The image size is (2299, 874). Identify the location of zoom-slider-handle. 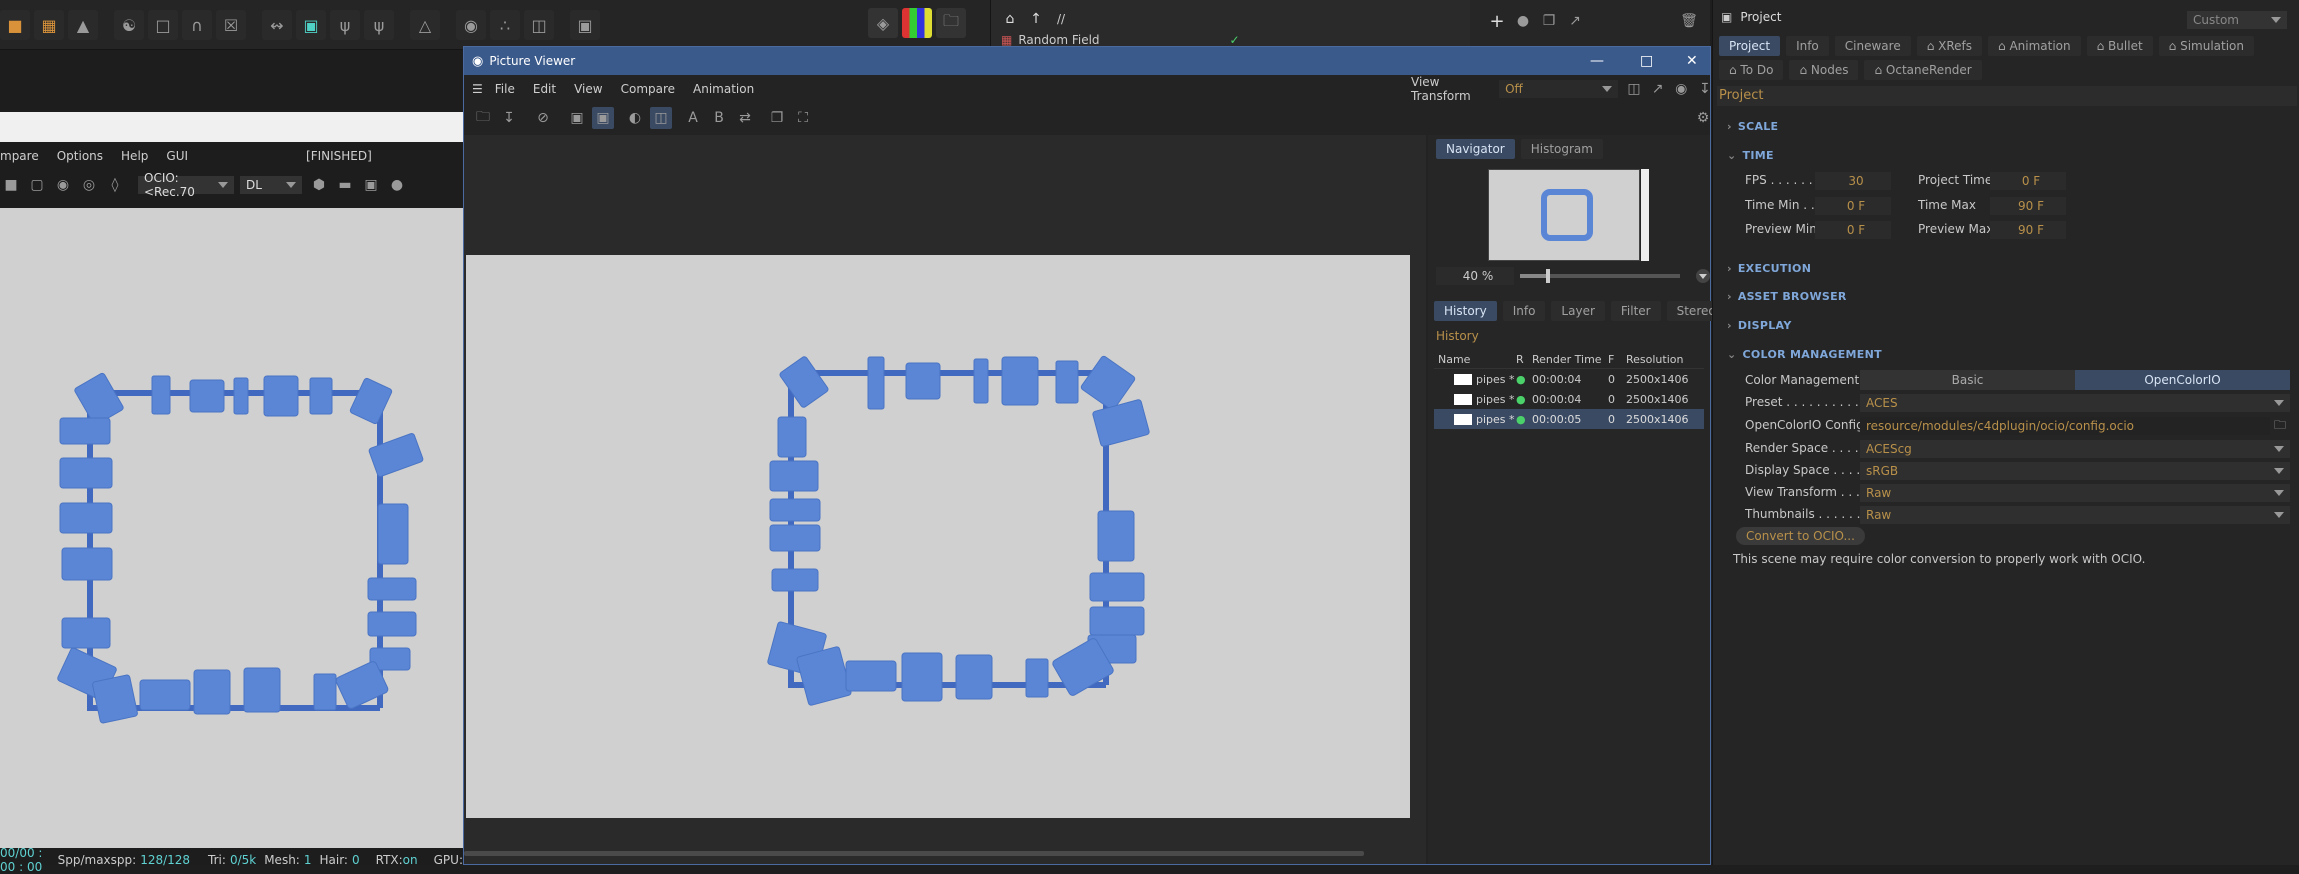
(1548, 276).